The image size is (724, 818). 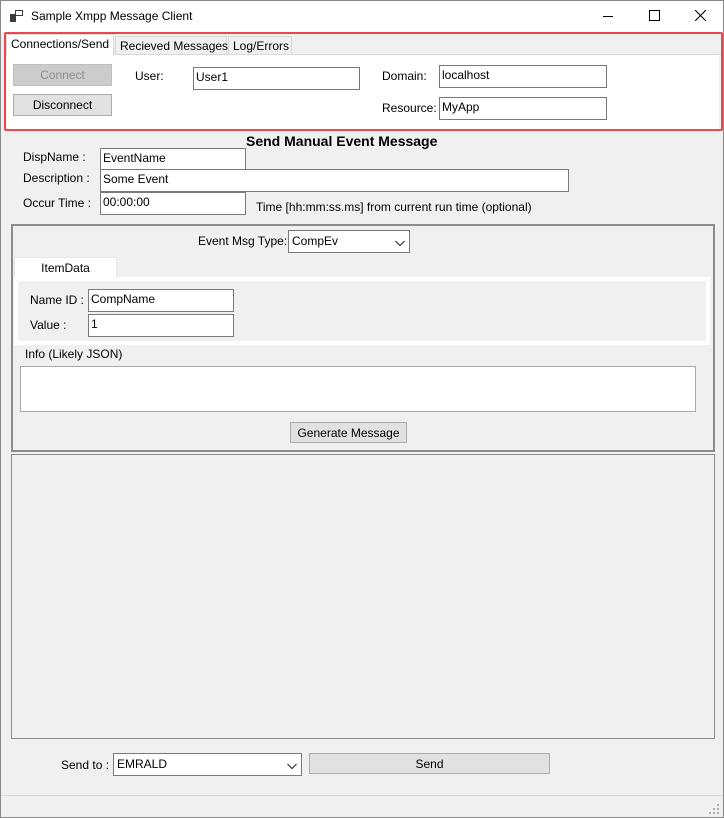 I want to click on event-msg-type-select: CompEv, so click(x=349, y=241).